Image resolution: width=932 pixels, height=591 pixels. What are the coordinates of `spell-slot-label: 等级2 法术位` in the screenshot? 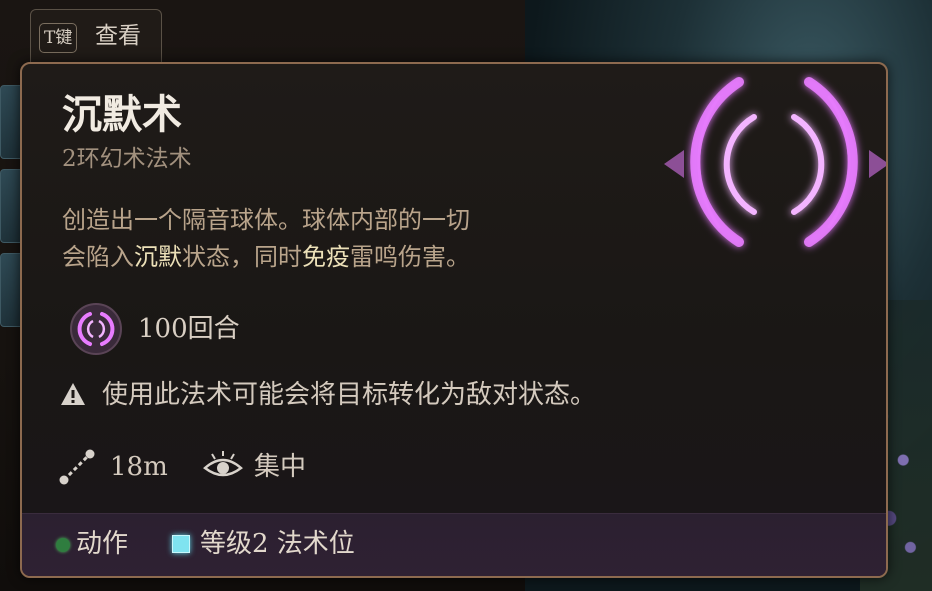 It's located at (277, 544).